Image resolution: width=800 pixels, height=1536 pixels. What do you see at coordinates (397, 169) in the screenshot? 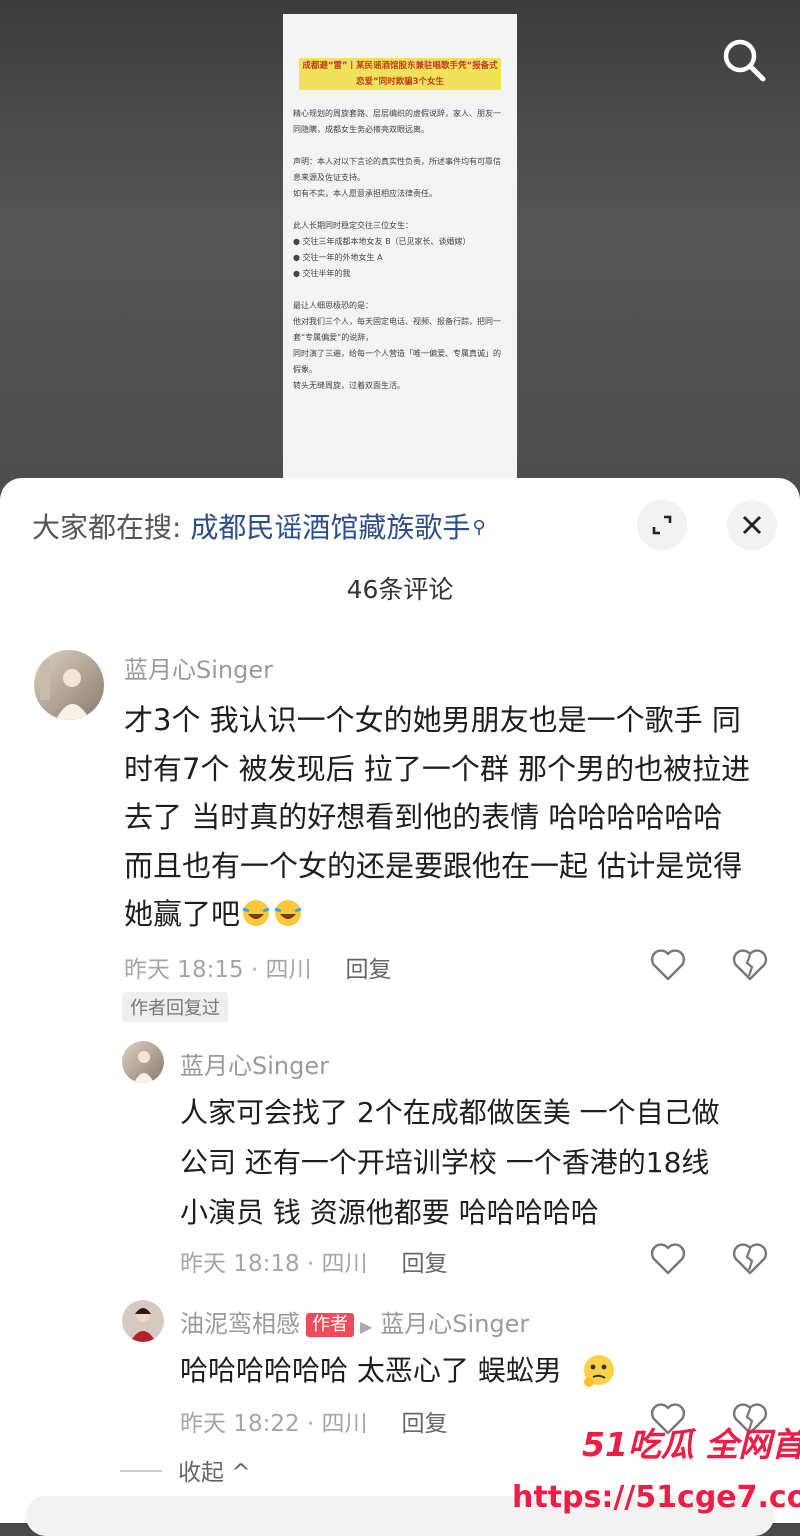
I see `post-paragraph: 声明：本人对以下言论的真实性负责，所述事件均有可靠信息来源及佐证支持。` at bounding box center [397, 169].